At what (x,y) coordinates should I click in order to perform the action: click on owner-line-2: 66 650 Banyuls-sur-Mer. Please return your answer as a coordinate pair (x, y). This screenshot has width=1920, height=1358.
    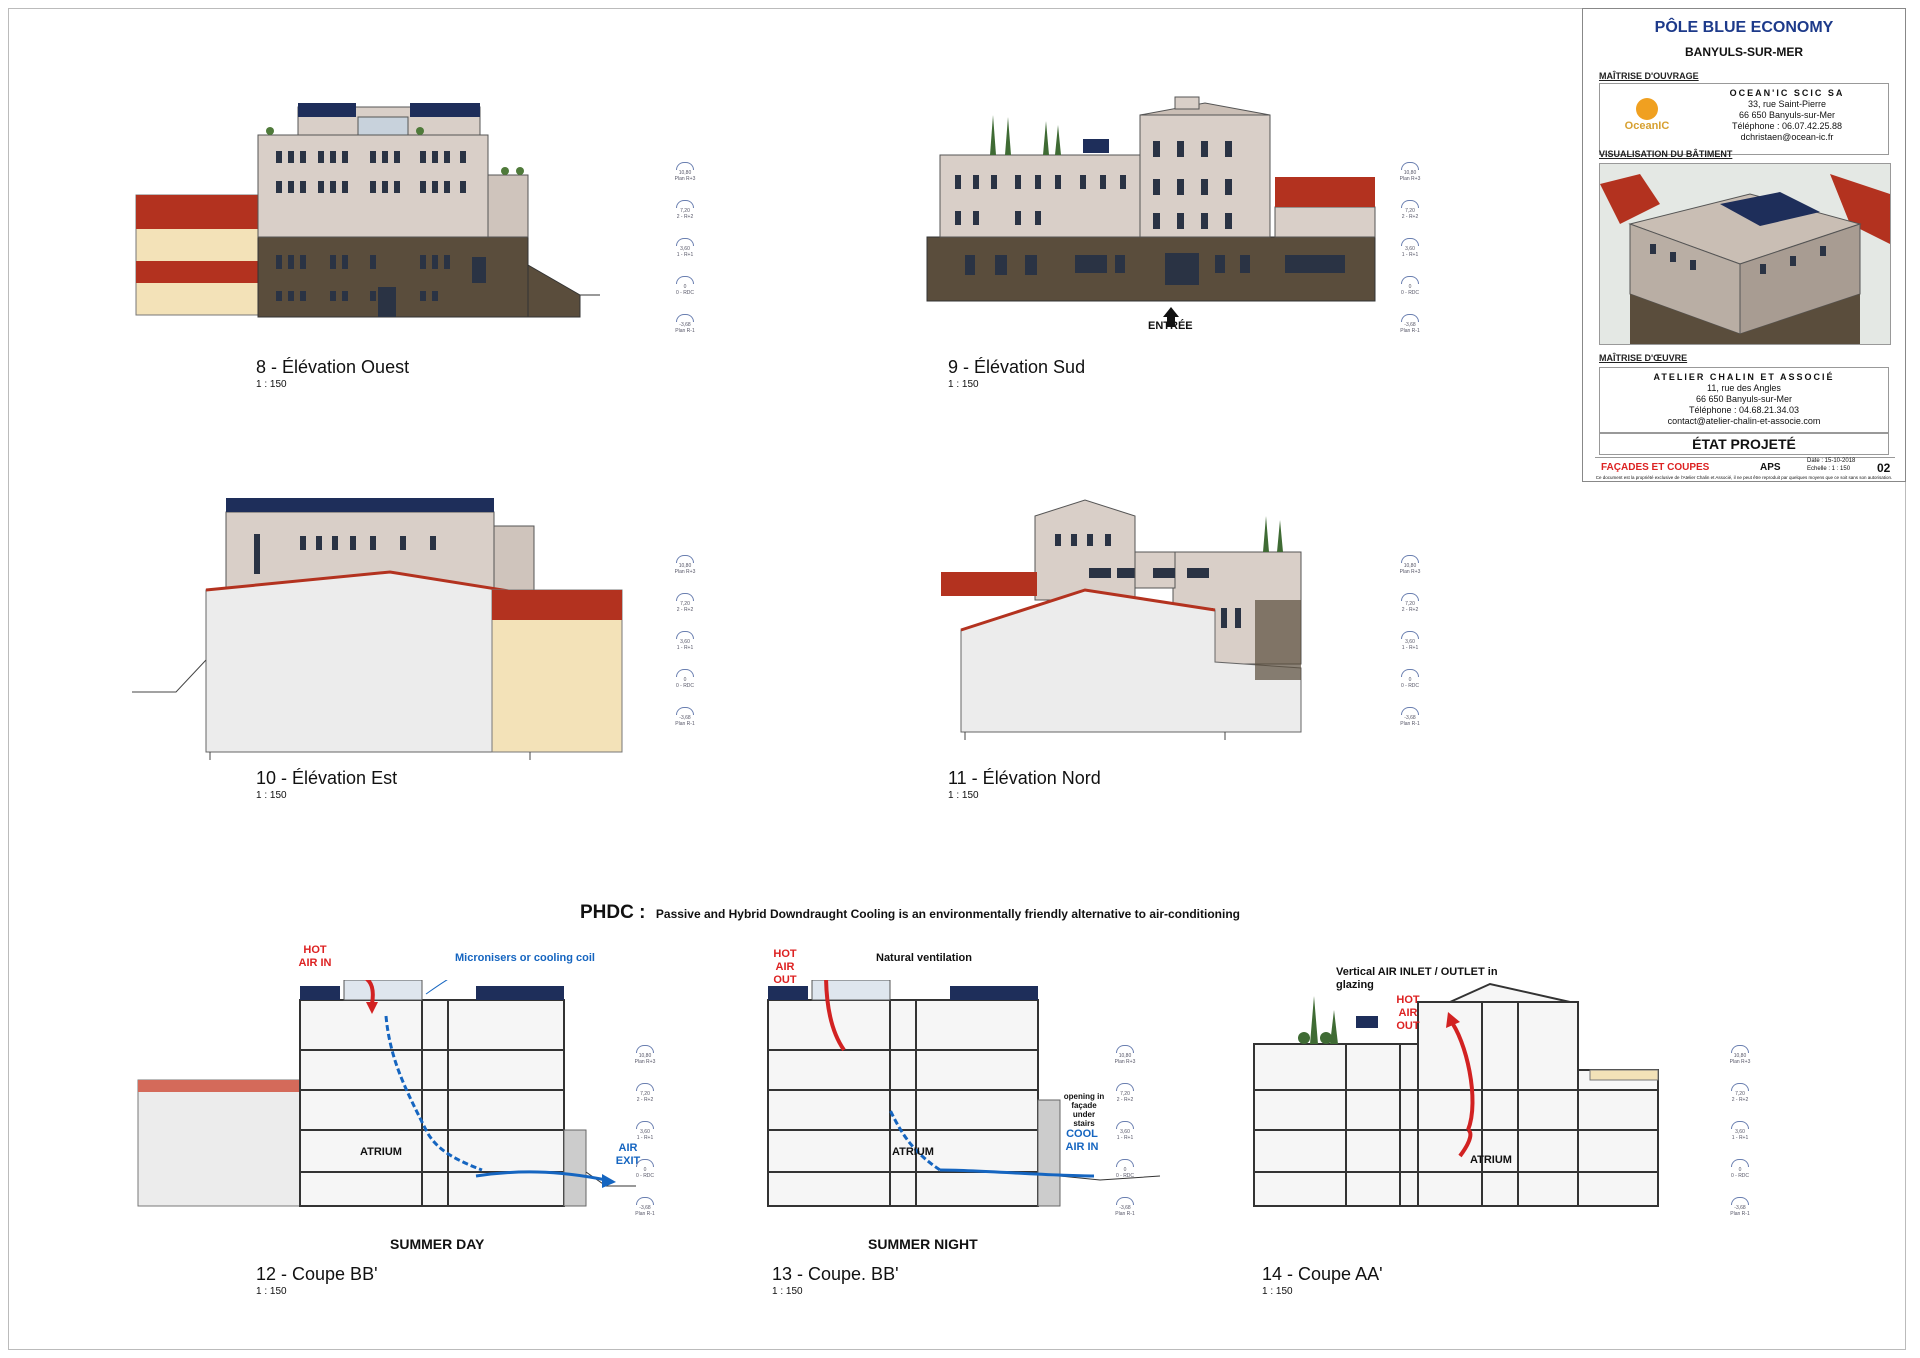
    Looking at the image, I should click on (1787, 115).